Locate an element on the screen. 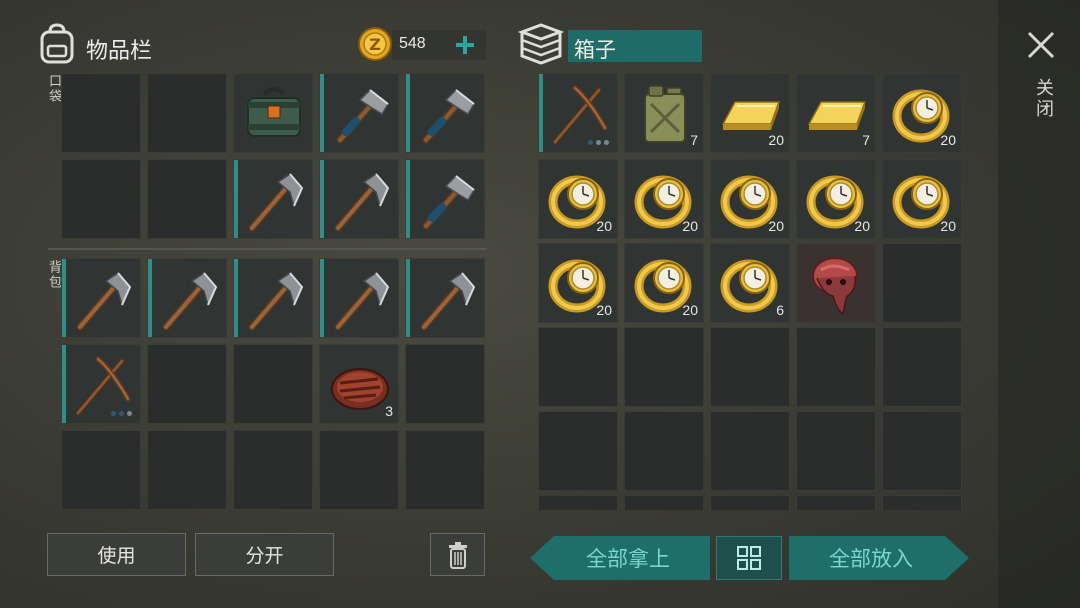 This screenshot has width=1080, height=608. zombie-head-icon is located at coordinates (837, 284).